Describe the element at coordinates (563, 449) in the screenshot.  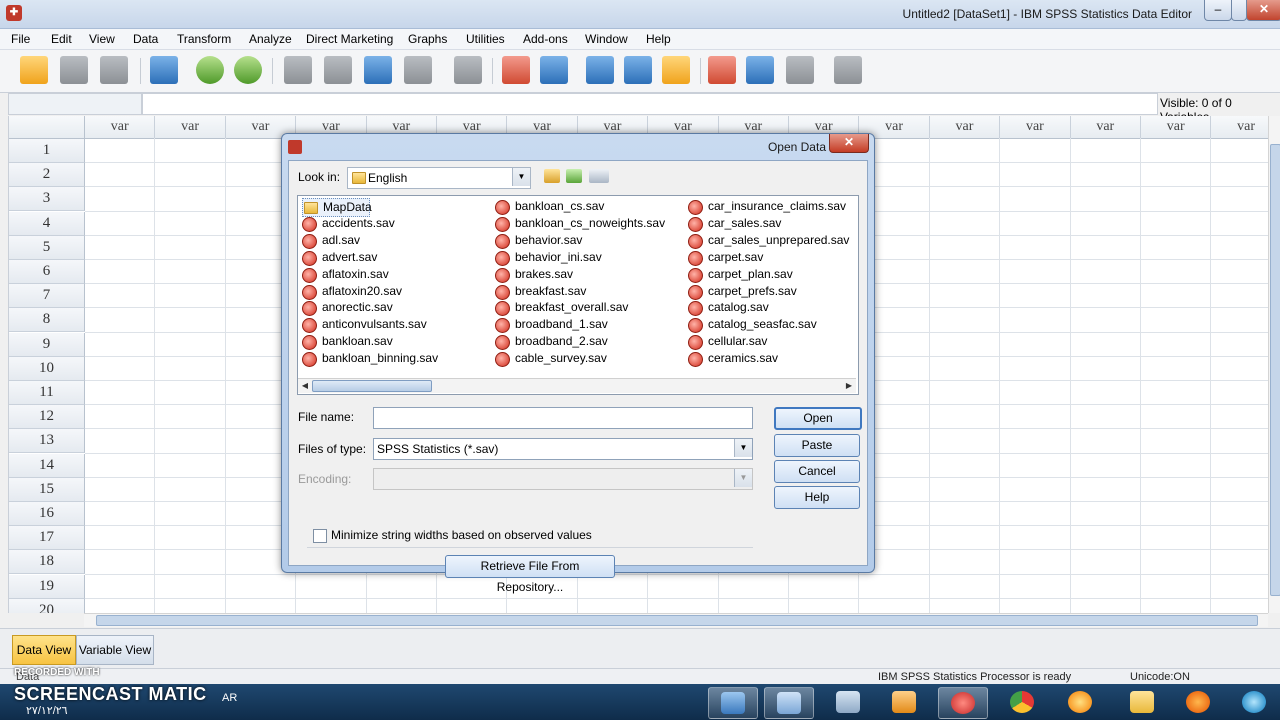
I see `files-of-type-combo: SPSS Statistics (*.sav) ▼` at that location.